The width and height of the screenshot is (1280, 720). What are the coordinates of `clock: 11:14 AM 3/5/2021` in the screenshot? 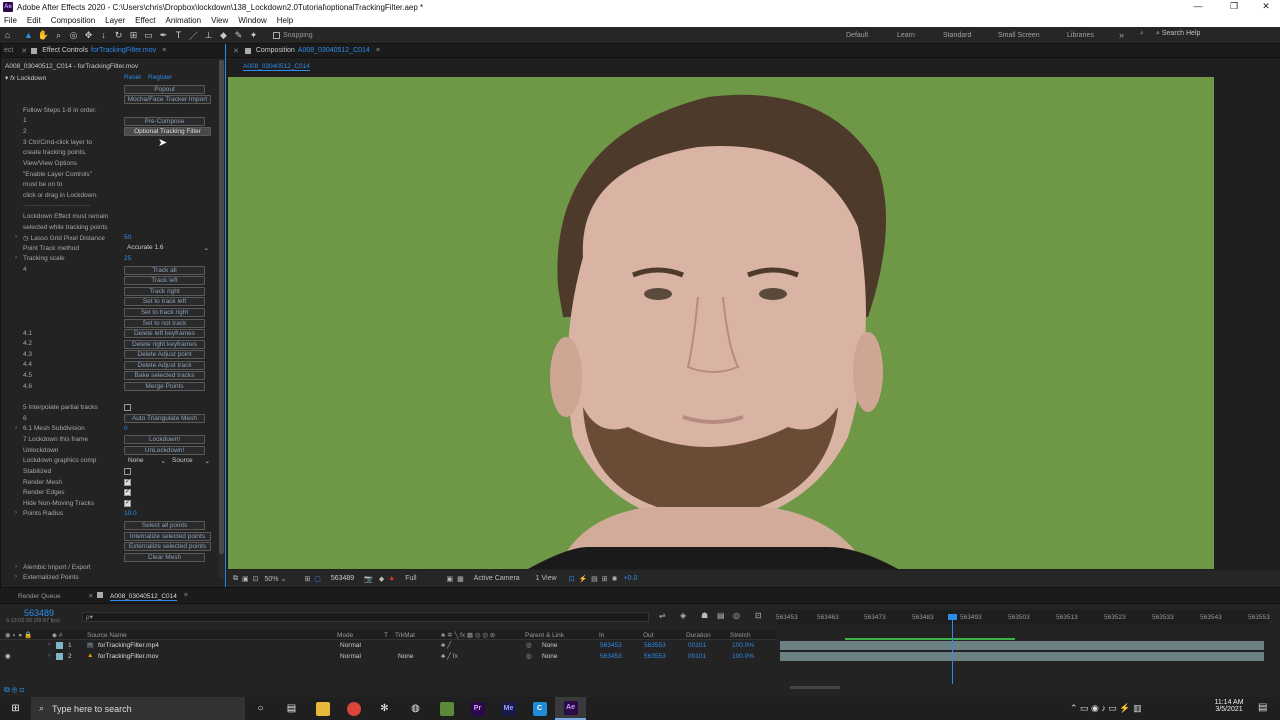 It's located at (1229, 706).